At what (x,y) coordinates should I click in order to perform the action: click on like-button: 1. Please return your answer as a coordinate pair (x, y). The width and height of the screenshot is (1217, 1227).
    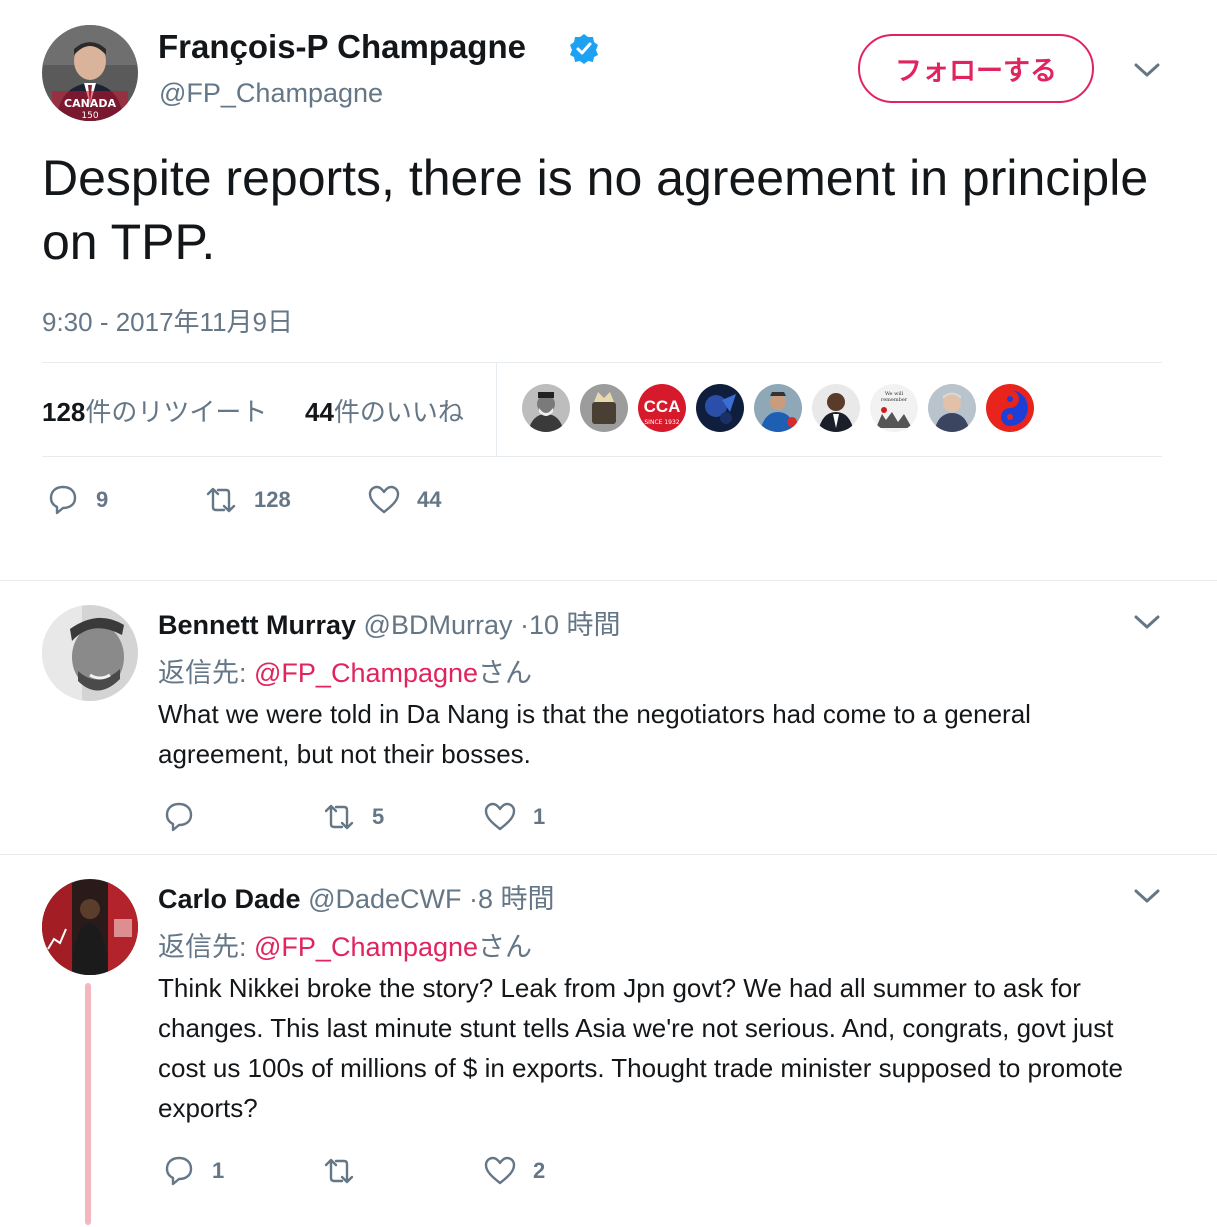
    Looking at the image, I should click on (514, 817).